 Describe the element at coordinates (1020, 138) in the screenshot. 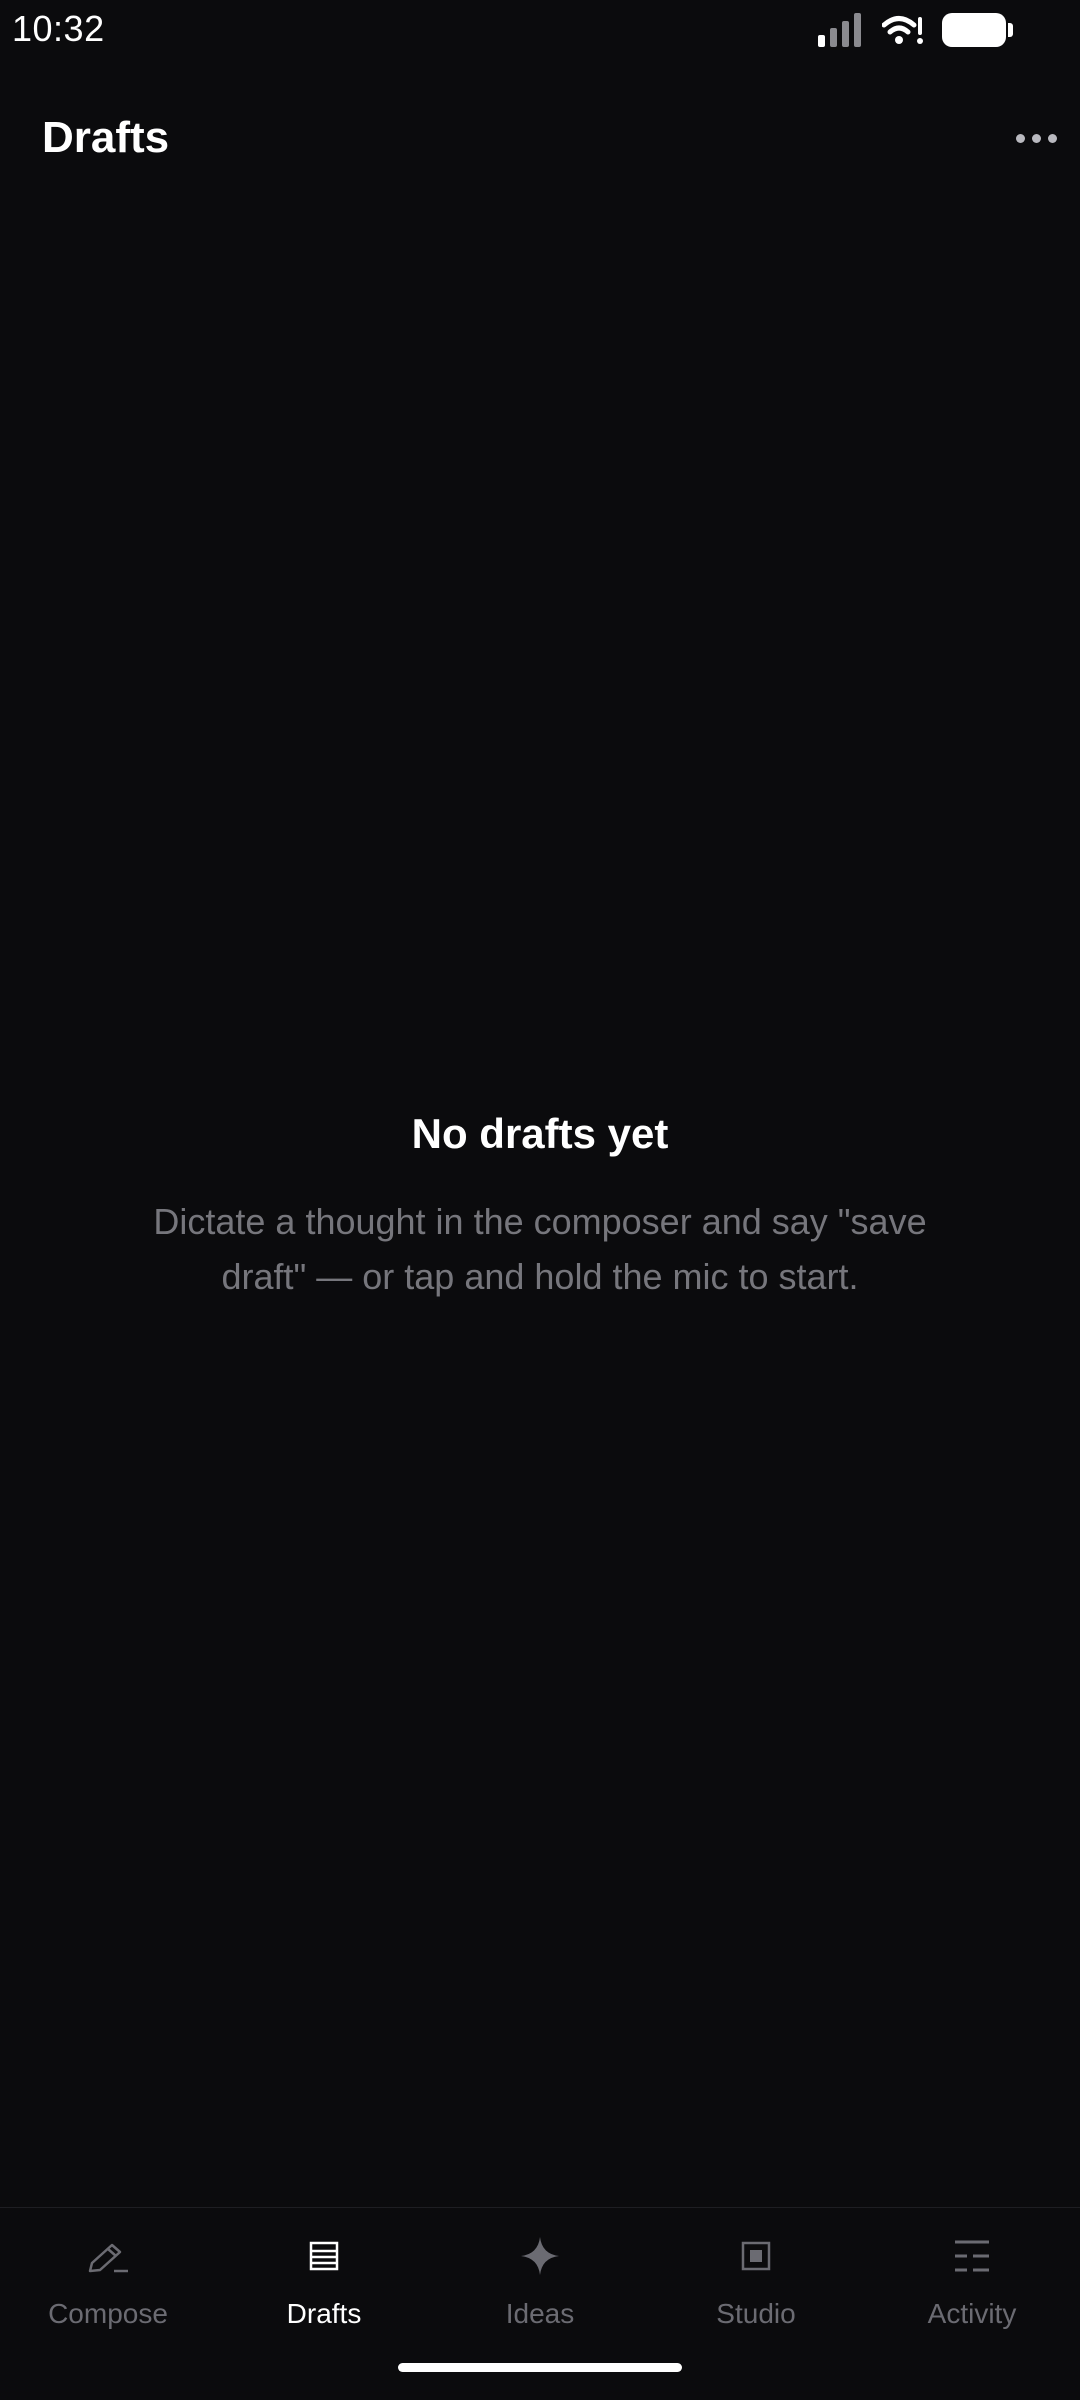

I see `more-horizontal-icon` at that location.